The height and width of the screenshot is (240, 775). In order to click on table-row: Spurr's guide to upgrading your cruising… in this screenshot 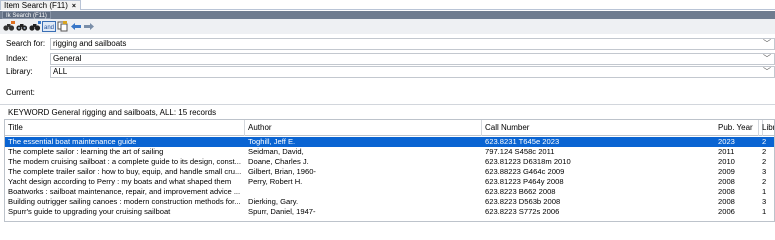, I will do `click(389, 212)`.